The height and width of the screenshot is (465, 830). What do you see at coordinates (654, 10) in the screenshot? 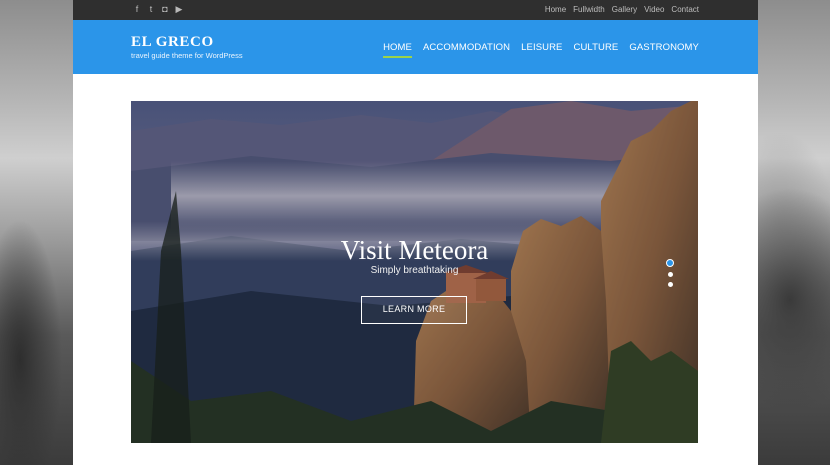
I see `topnav-video: Video` at bounding box center [654, 10].